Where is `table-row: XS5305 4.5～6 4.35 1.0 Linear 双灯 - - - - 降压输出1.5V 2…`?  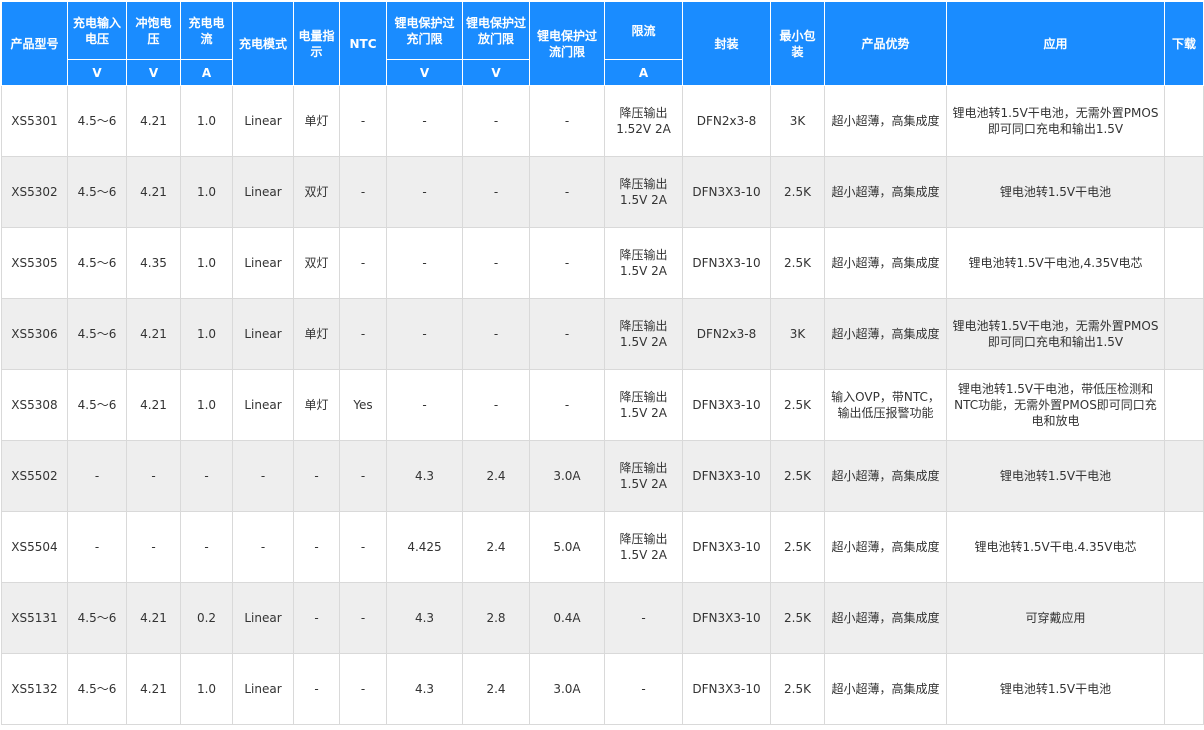
table-row: XS5305 4.5～6 4.35 1.0 Linear 双灯 - - - - 降压输出1.5V 2… is located at coordinates (602, 263).